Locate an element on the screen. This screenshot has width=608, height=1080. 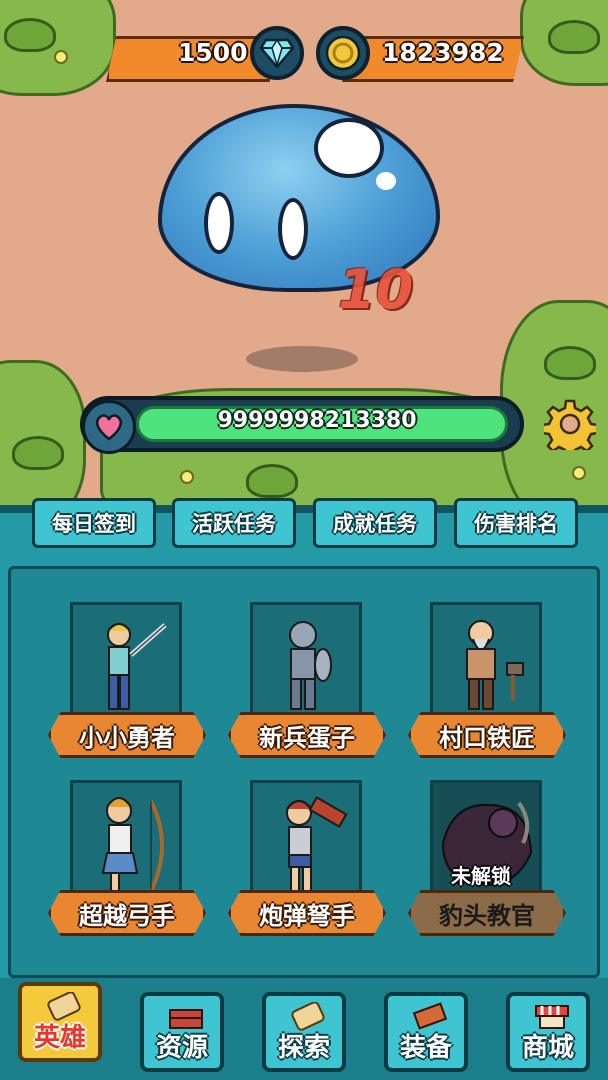
gear-icon is located at coordinates (570, 428).